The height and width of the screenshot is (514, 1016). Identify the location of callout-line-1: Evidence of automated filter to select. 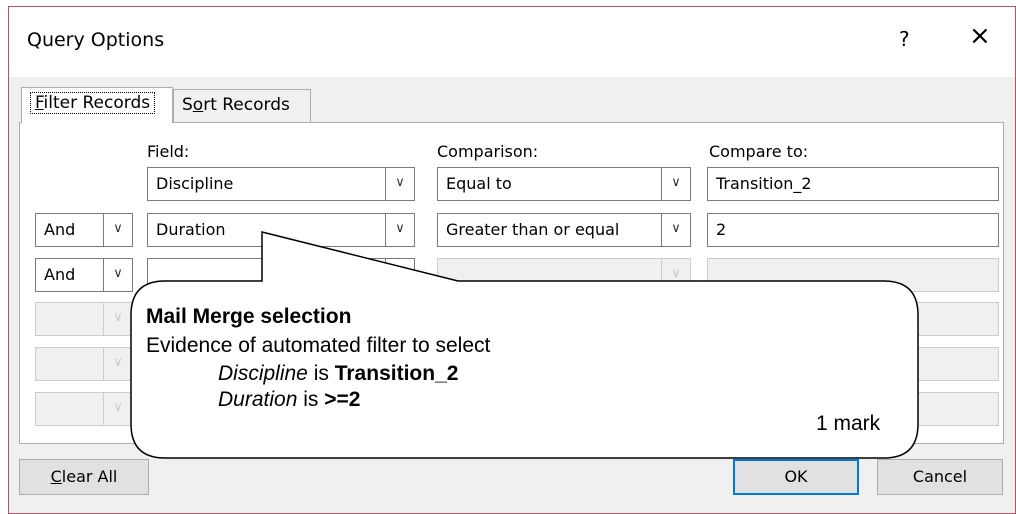
(318, 345).